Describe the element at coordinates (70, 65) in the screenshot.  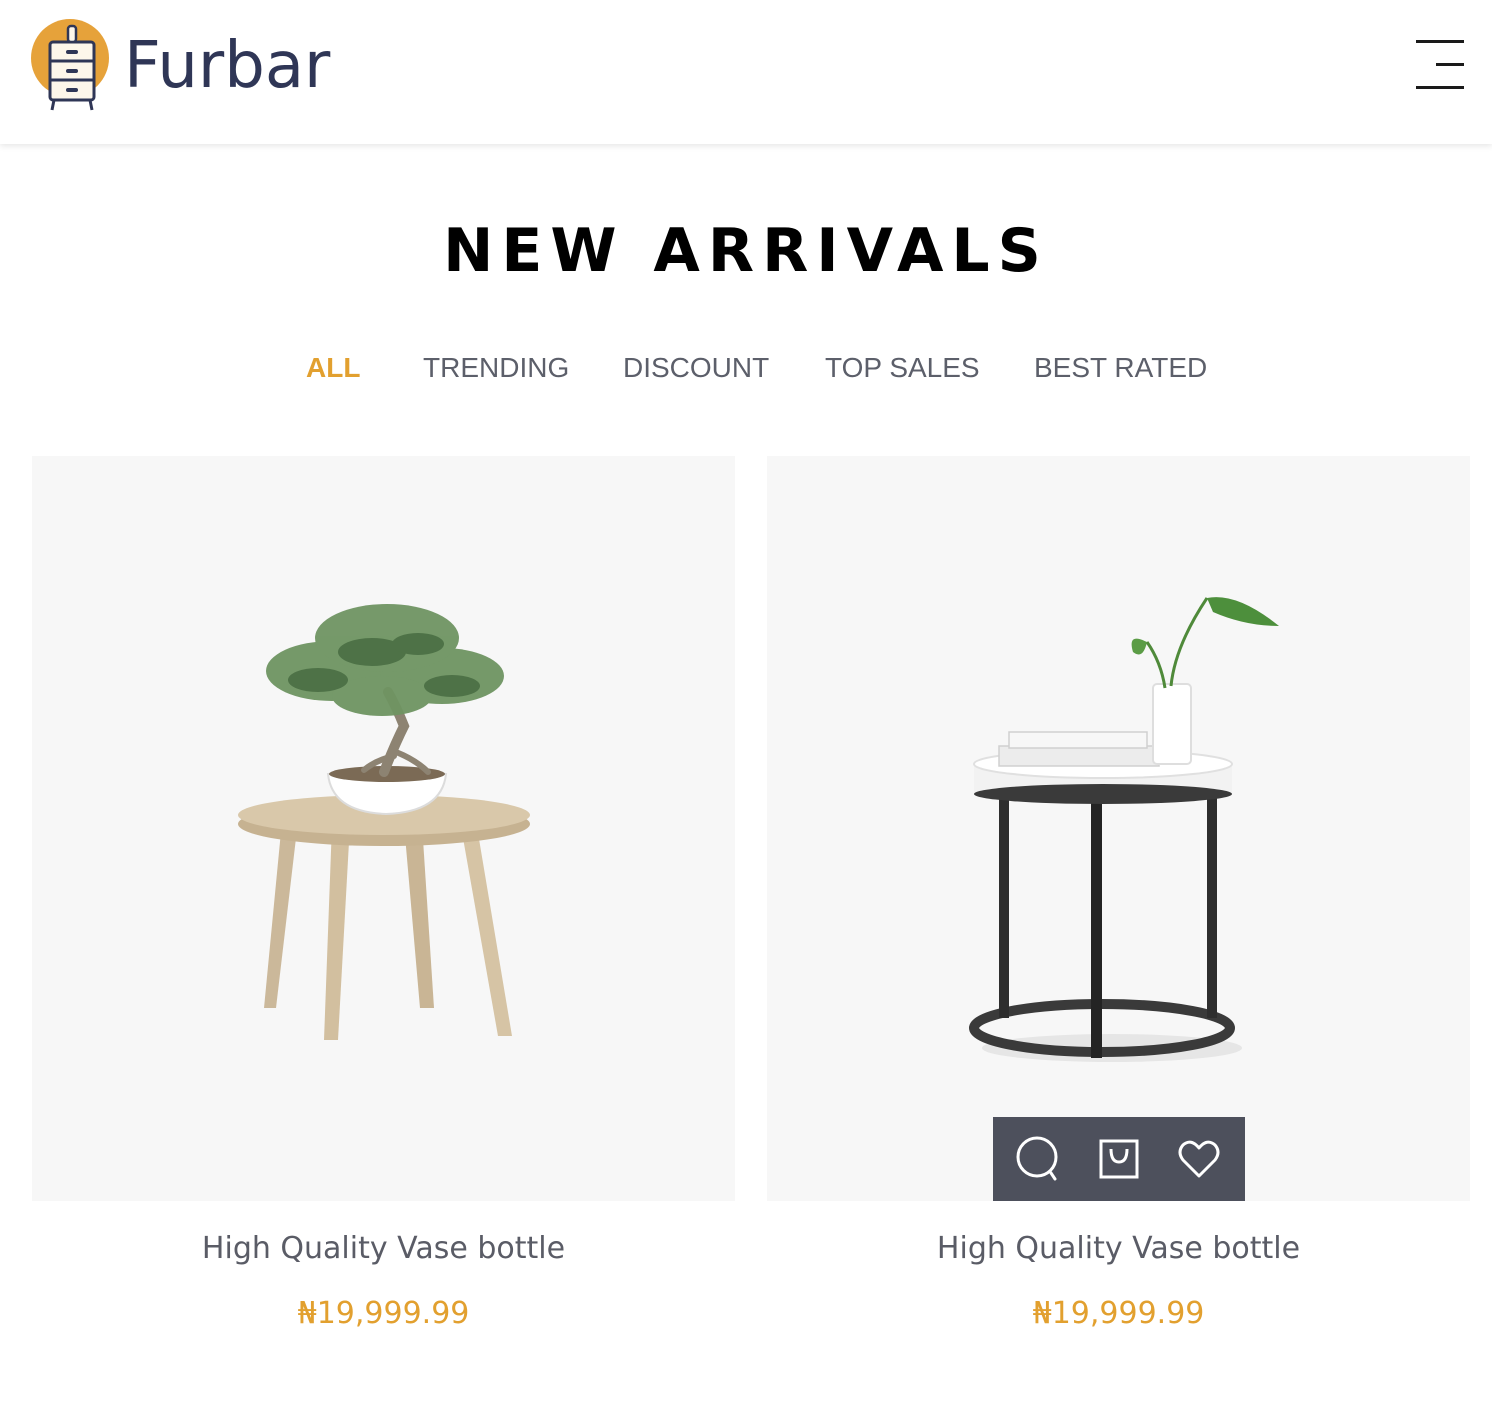
I see `logo-icon` at that location.